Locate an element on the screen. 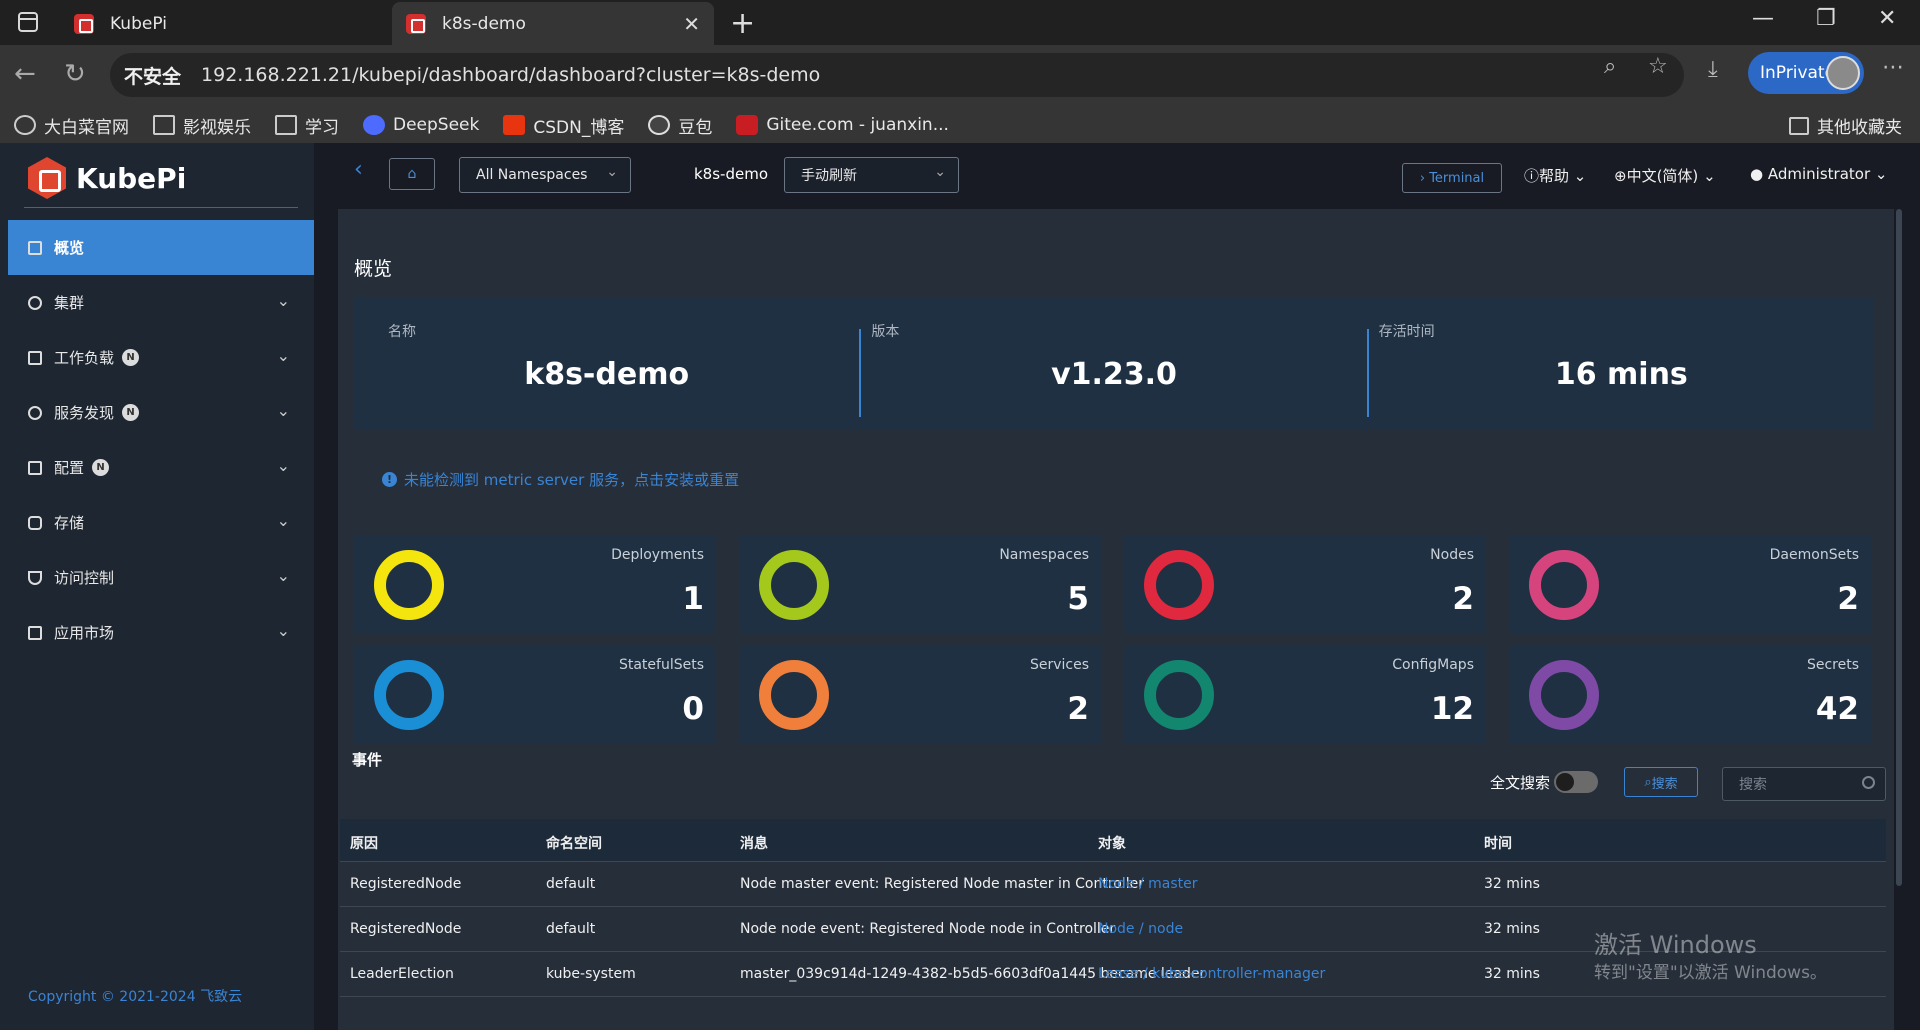 This screenshot has height=1030, width=1920. user-menu: ● Administrator ⌄ is located at coordinates (1818, 174).